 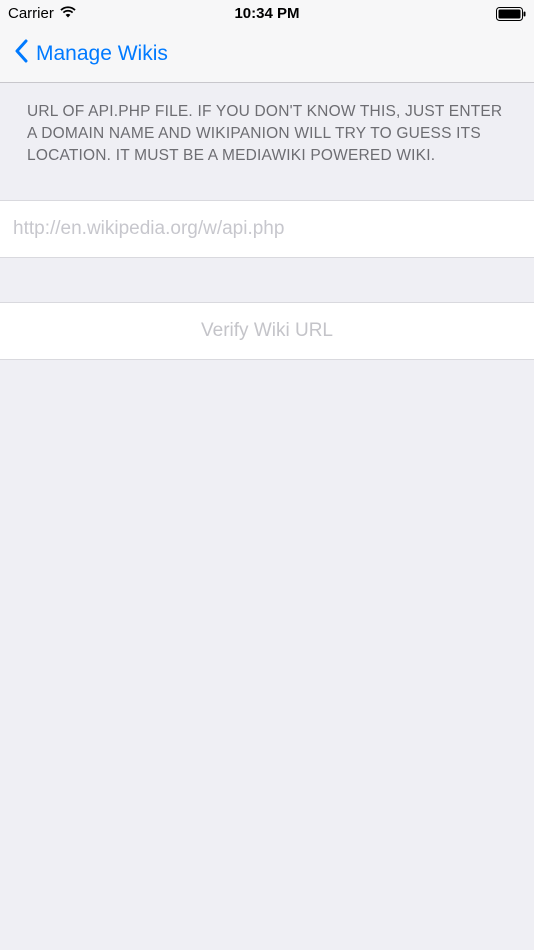 I want to click on navigation-bar: Manage Wikis, so click(x=267, y=55).